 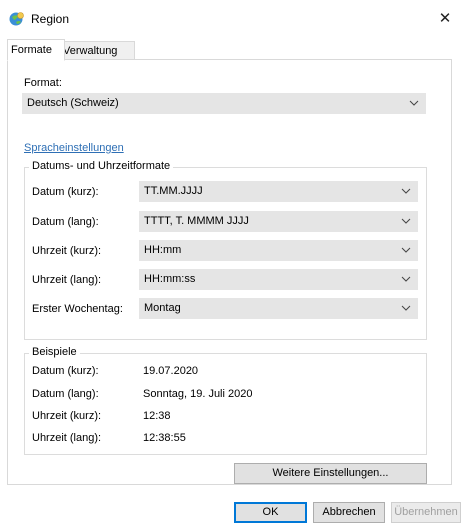 What do you see at coordinates (54, 352) in the screenshot?
I see `examples-group-title: Beispiele` at bounding box center [54, 352].